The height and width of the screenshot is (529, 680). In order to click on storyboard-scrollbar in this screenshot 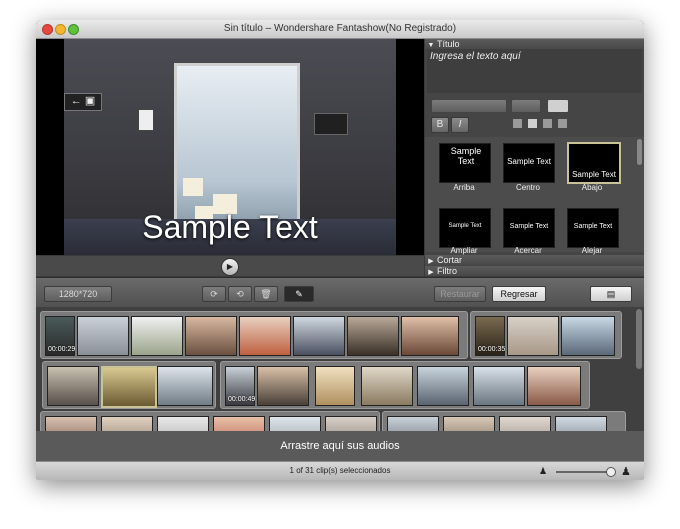, I will do `click(639, 339)`.